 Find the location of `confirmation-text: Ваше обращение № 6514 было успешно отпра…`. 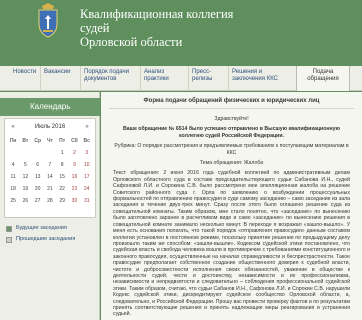

confirmation-text: Ваше обращение № 6514 было успешно отпра… is located at coordinates (231, 132).